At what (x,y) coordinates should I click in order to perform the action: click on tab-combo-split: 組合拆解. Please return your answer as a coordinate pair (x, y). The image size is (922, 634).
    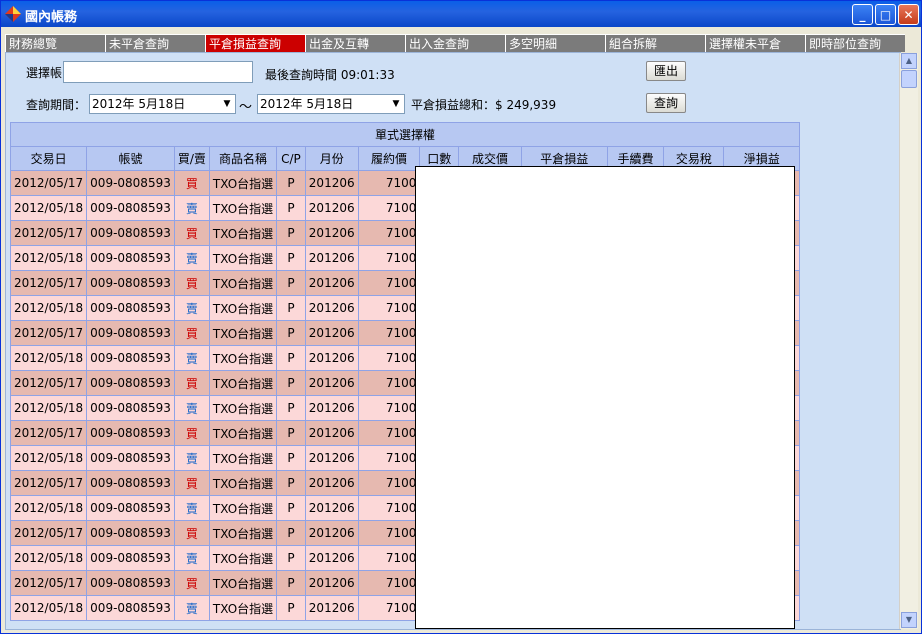
    Looking at the image, I should click on (655, 43).